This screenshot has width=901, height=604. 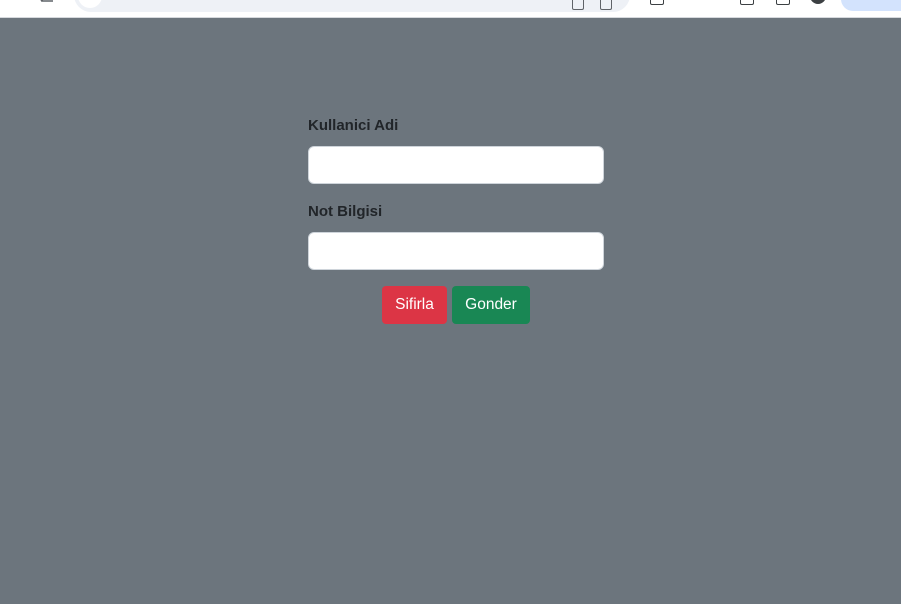 I want to click on note-label: Not Bilgisi, so click(x=345, y=211).